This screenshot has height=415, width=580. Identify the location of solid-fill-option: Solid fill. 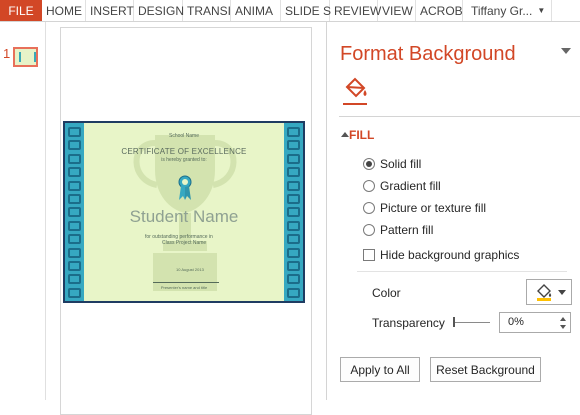
(392, 164).